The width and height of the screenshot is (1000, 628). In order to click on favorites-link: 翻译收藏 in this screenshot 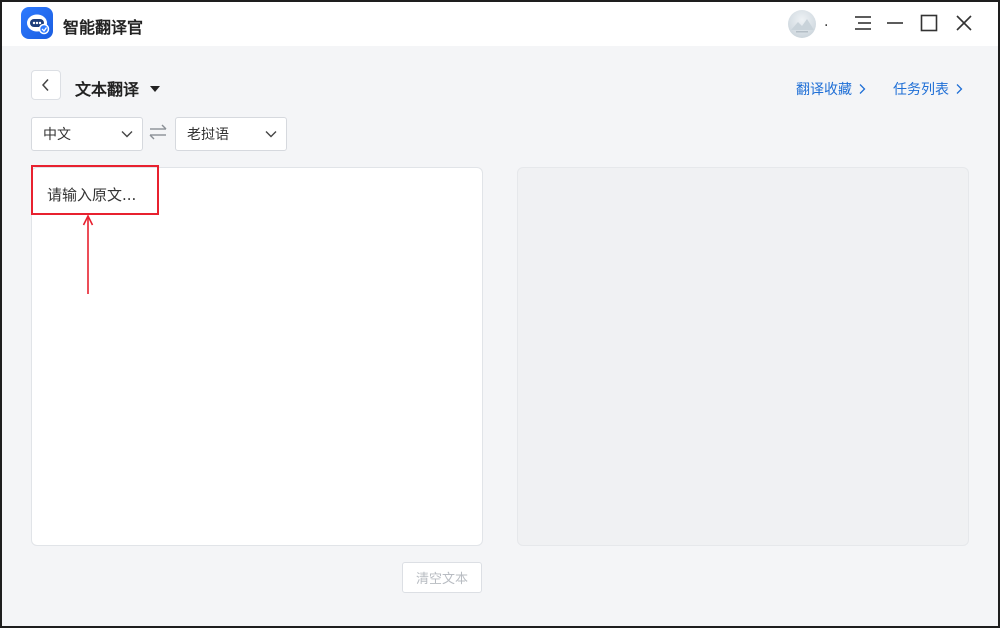, I will do `click(831, 89)`.